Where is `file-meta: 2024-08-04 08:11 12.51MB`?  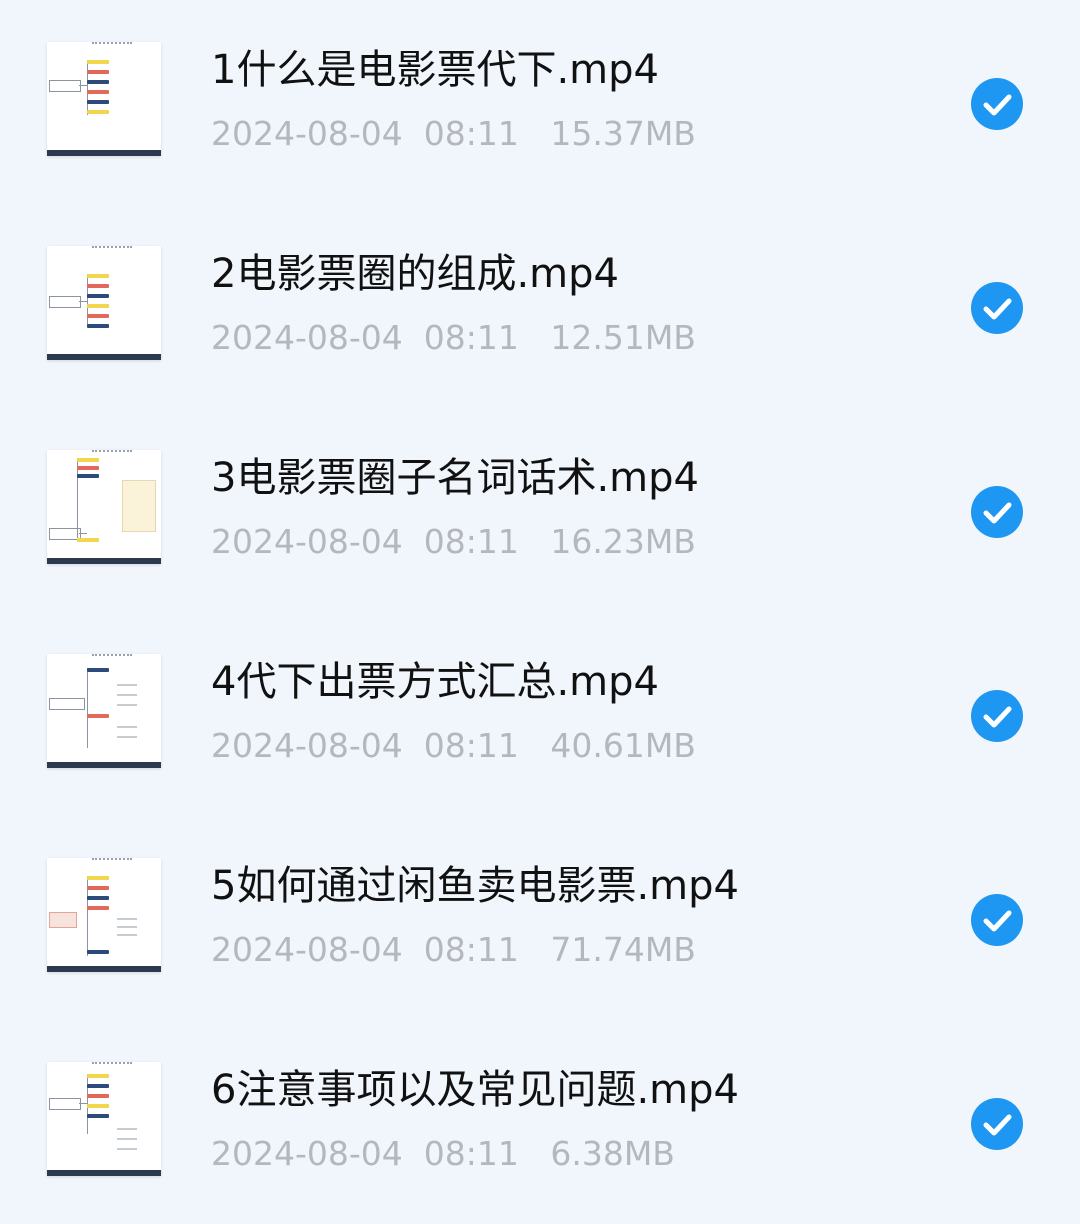 file-meta: 2024-08-04 08:11 12.51MB is located at coordinates (453, 338).